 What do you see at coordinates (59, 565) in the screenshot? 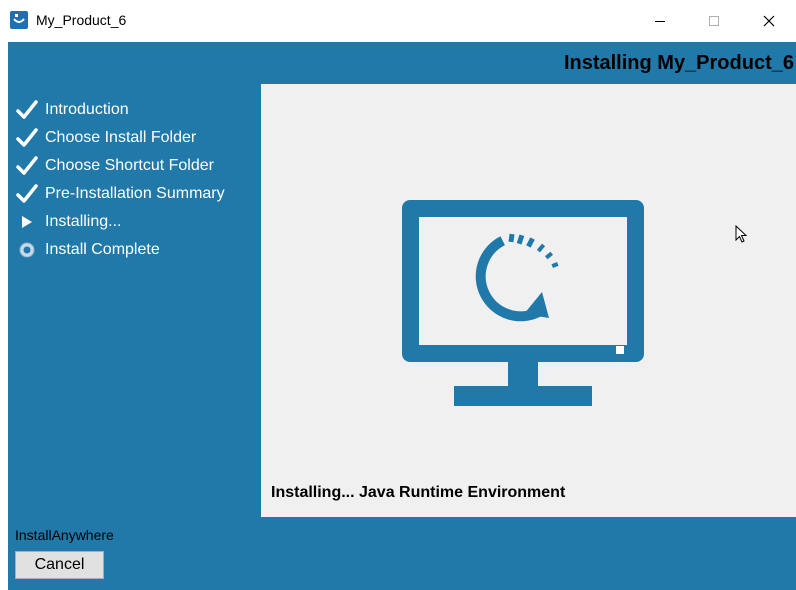
I see `cancel-button: Cancel` at bounding box center [59, 565].